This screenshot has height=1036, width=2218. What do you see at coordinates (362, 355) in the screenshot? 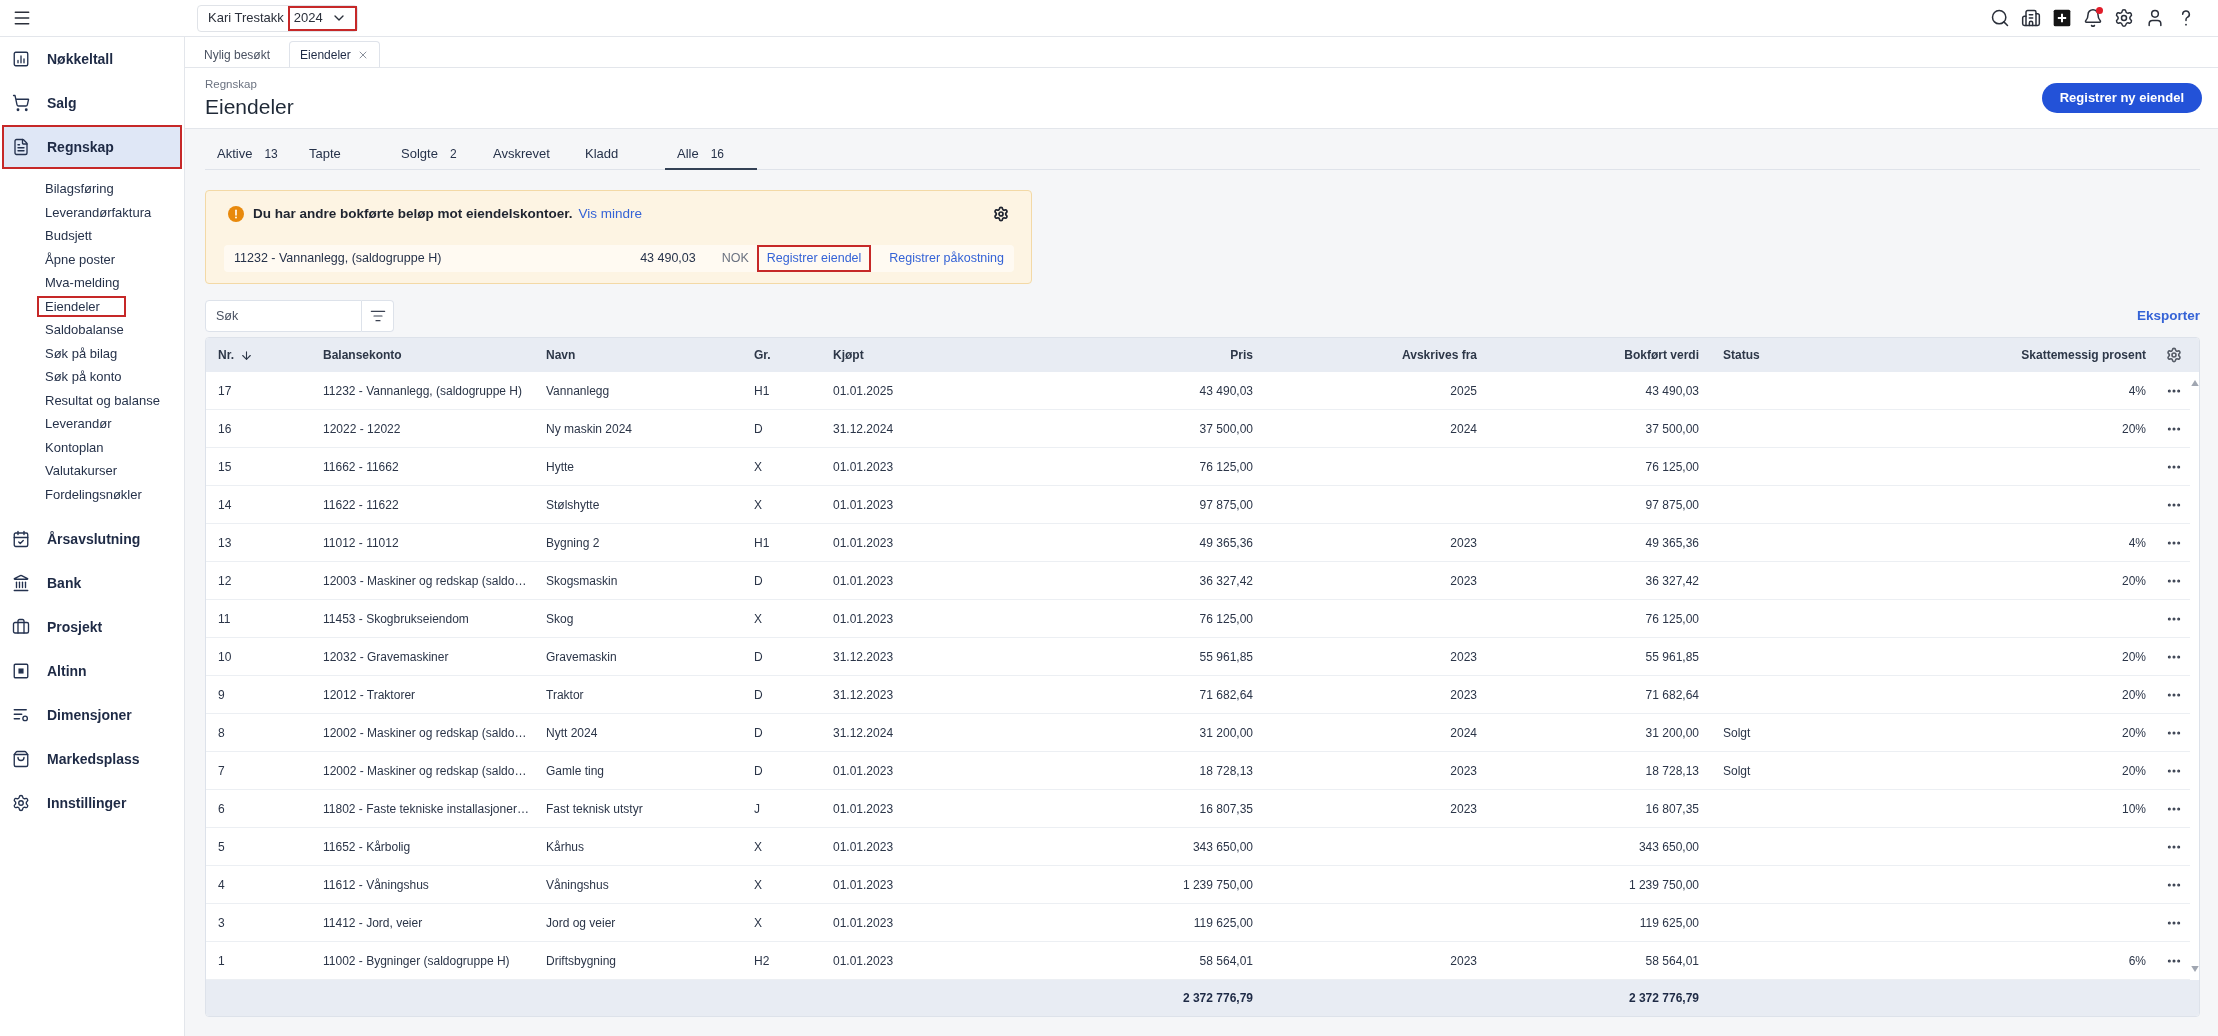
I see `column-header: Balansekonto` at bounding box center [362, 355].